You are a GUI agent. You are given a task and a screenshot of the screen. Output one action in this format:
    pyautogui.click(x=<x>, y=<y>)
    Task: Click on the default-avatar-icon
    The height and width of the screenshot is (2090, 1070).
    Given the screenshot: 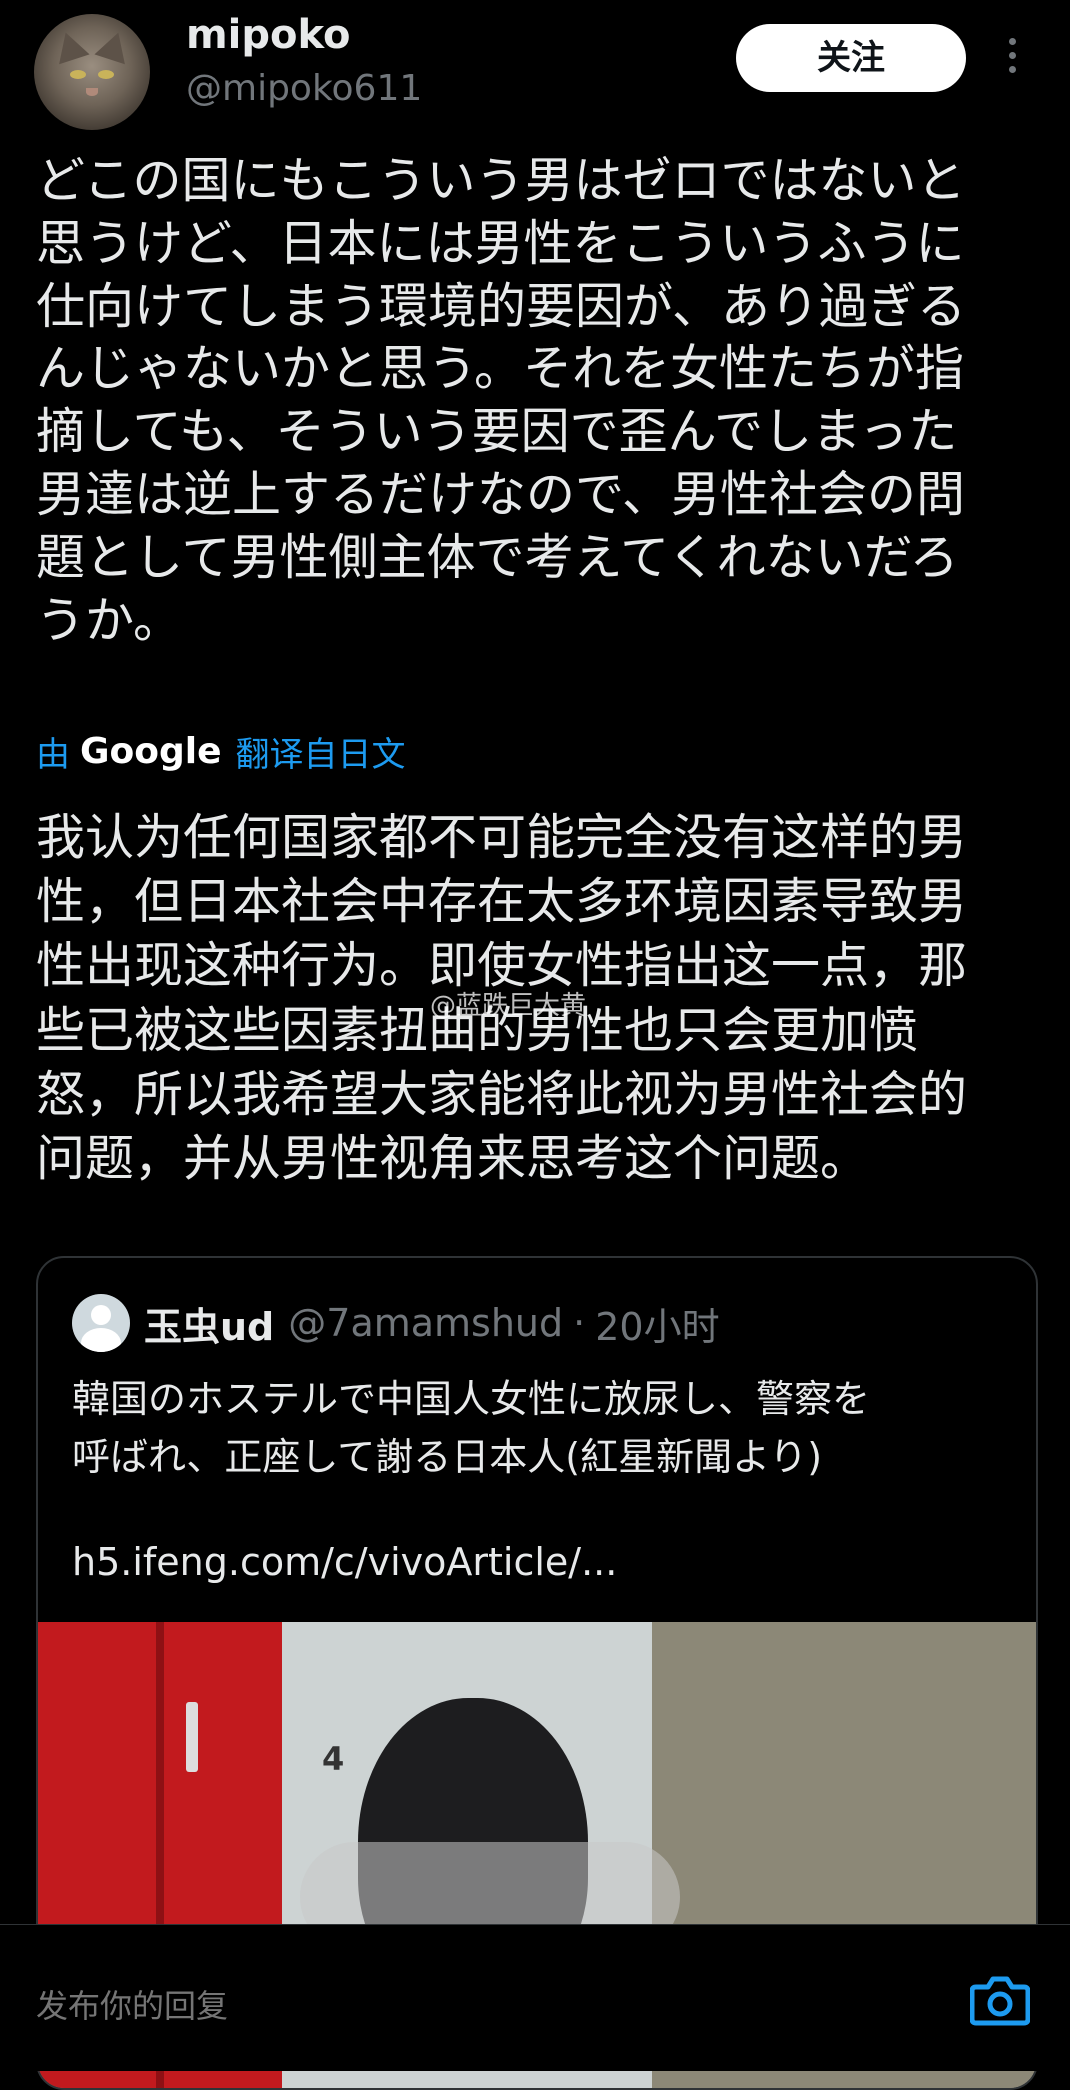 What is the action you would take?
    pyautogui.click(x=101, y=1323)
    